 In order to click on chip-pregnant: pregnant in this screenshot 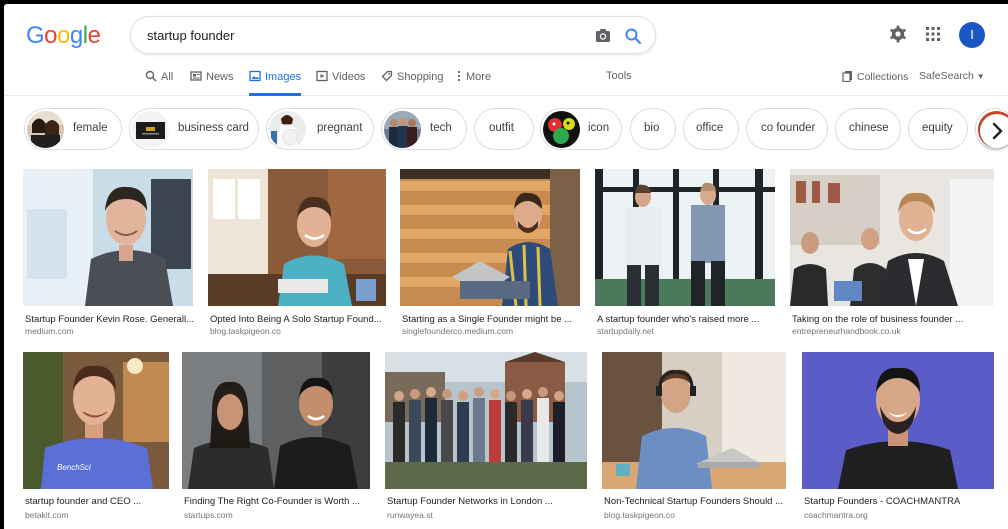, I will do `click(320, 129)`.